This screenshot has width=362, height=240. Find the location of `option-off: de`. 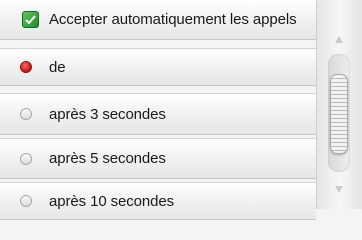

option-off: de is located at coordinates (158, 67).